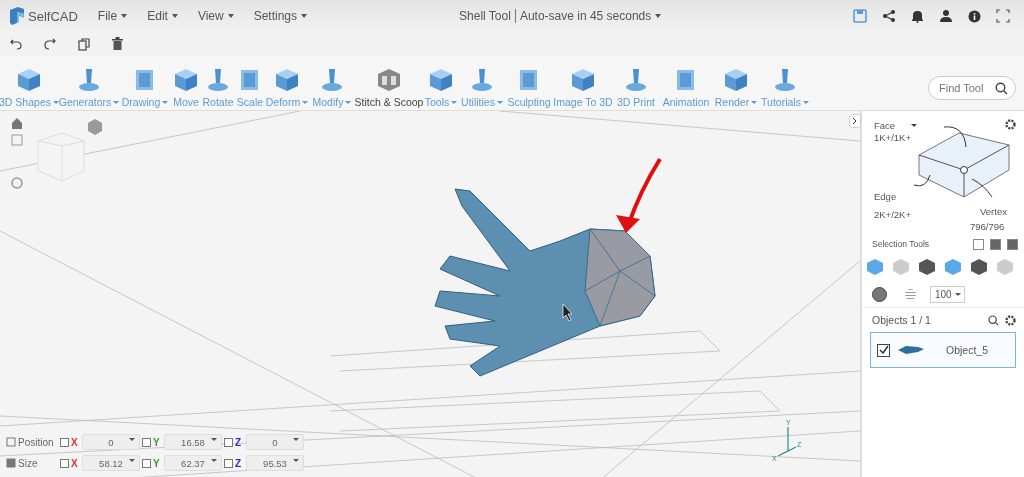  What do you see at coordinates (280, 16) in the screenshot?
I see `menu-item: Settings` at bounding box center [280, 16].